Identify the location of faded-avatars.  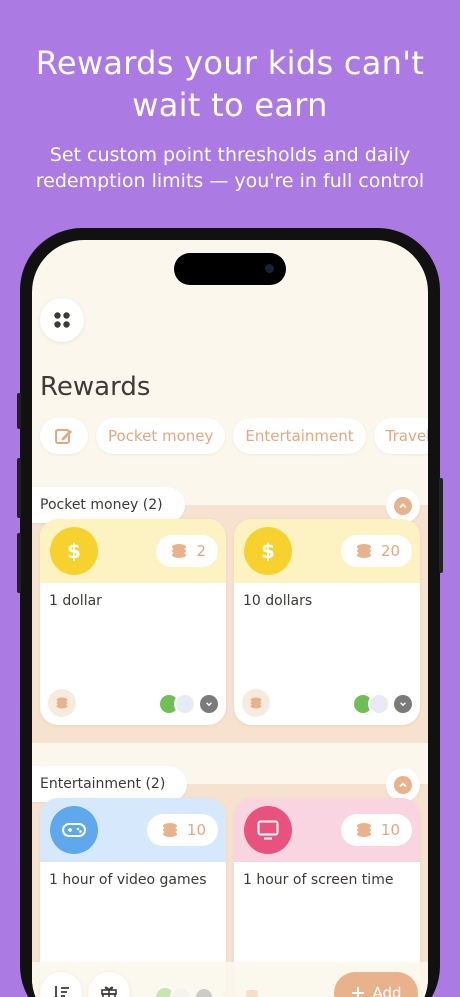
(183, 991).